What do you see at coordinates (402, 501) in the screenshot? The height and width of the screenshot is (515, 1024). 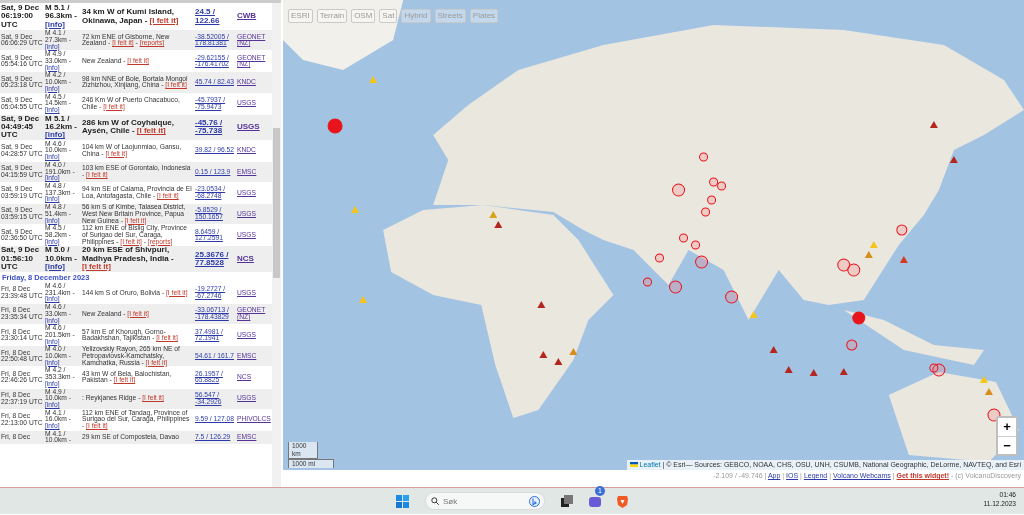 I see `windows-logo-icon` at bounding box center [402, 501].